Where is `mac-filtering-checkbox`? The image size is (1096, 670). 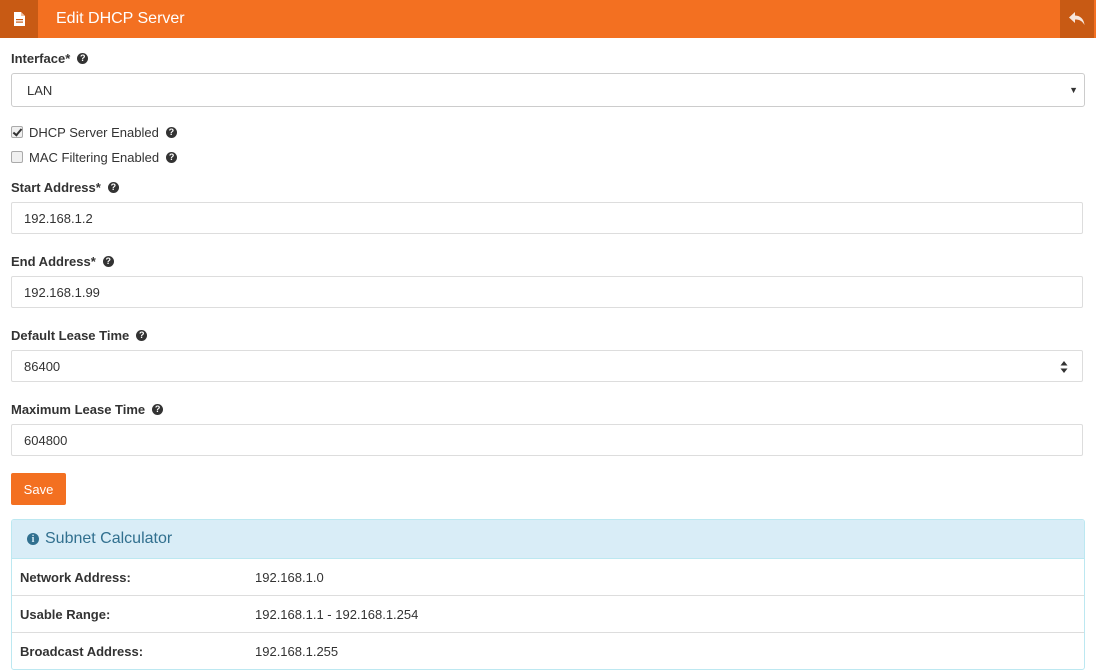
mac-filtering-checkbox is located at coordinates (17, 157).